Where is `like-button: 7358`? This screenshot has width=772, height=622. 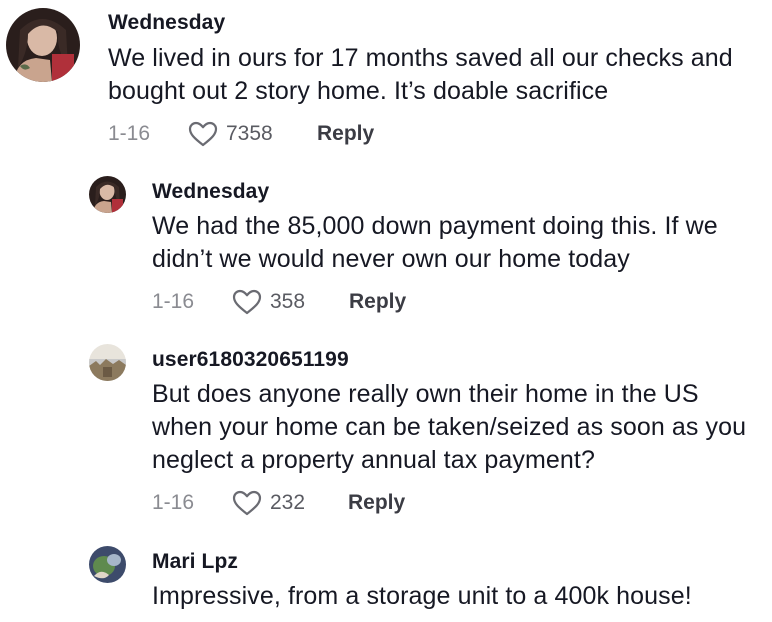
like-button: 7358 is located at coordinates (230, 134).